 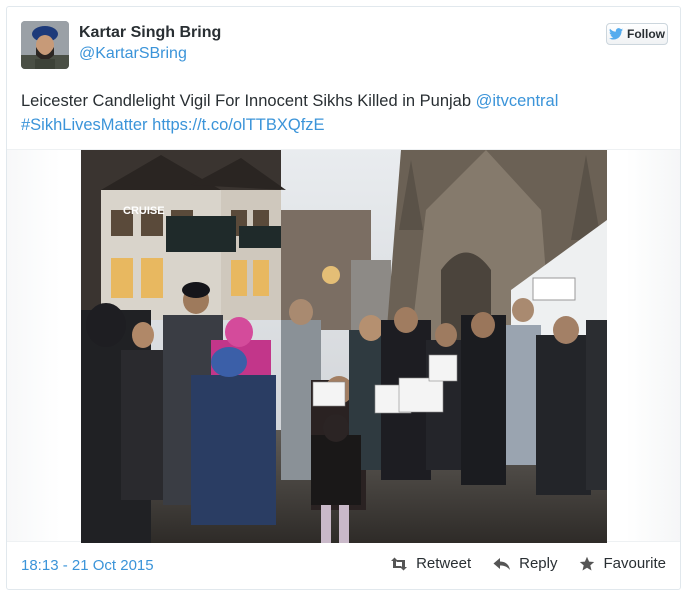 I want to click on retweet-label: Retweet, so click(x=444, y=563).